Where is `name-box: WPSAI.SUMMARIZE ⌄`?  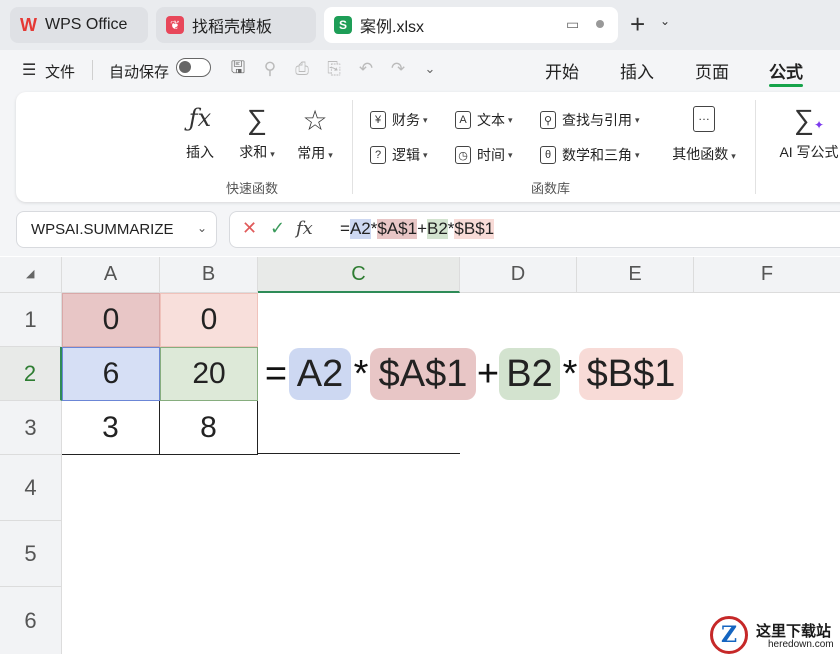 name-box: WPSAI.SUMMARIZE ⌄ is located at coordinates (116, 229).